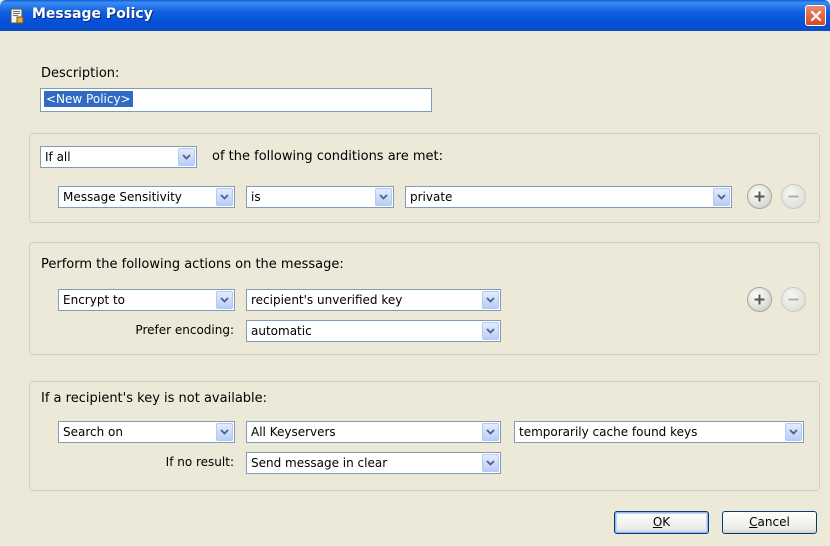 The image size is (830, 546). I want to click on prefer-encoding-label: Prefer encoding:, so click(184, 330).